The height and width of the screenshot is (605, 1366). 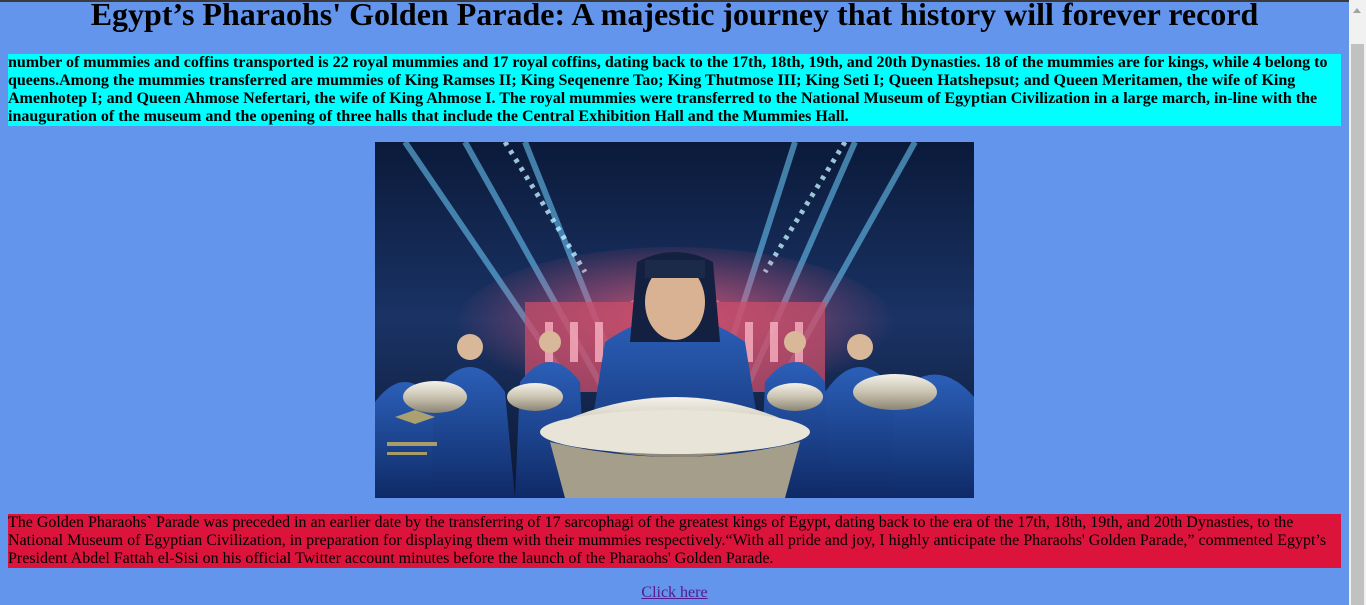 I want to click on vertical-scrollbar, so click(x=1357, y=302).